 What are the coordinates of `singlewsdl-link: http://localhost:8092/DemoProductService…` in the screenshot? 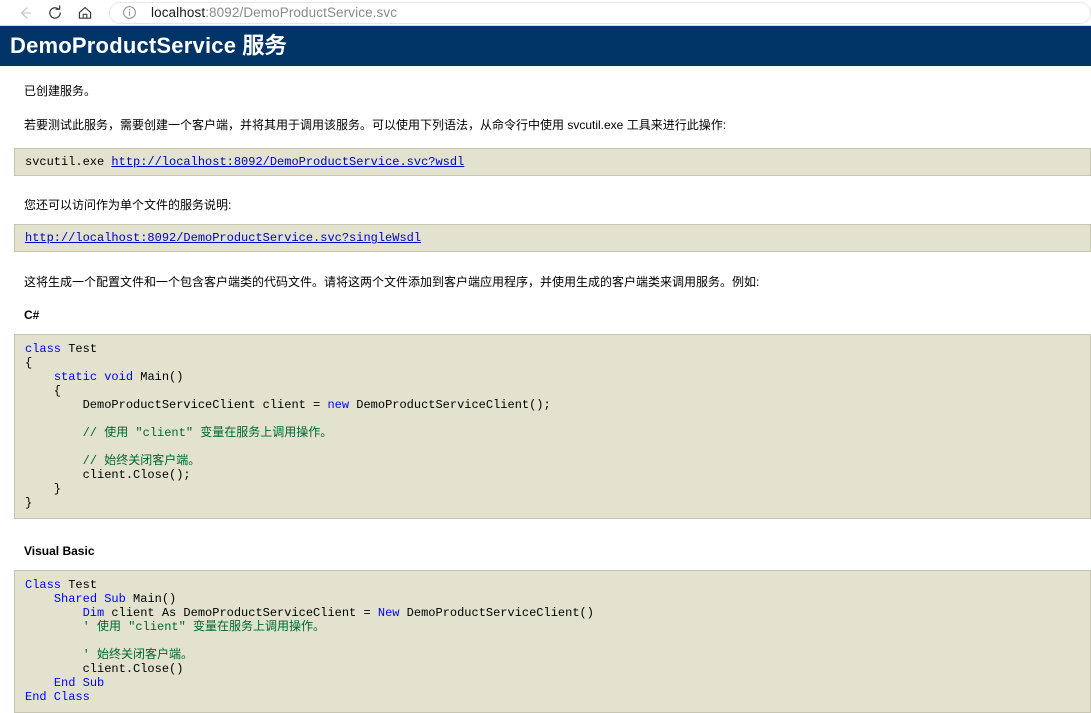 It's located at (223, 238).